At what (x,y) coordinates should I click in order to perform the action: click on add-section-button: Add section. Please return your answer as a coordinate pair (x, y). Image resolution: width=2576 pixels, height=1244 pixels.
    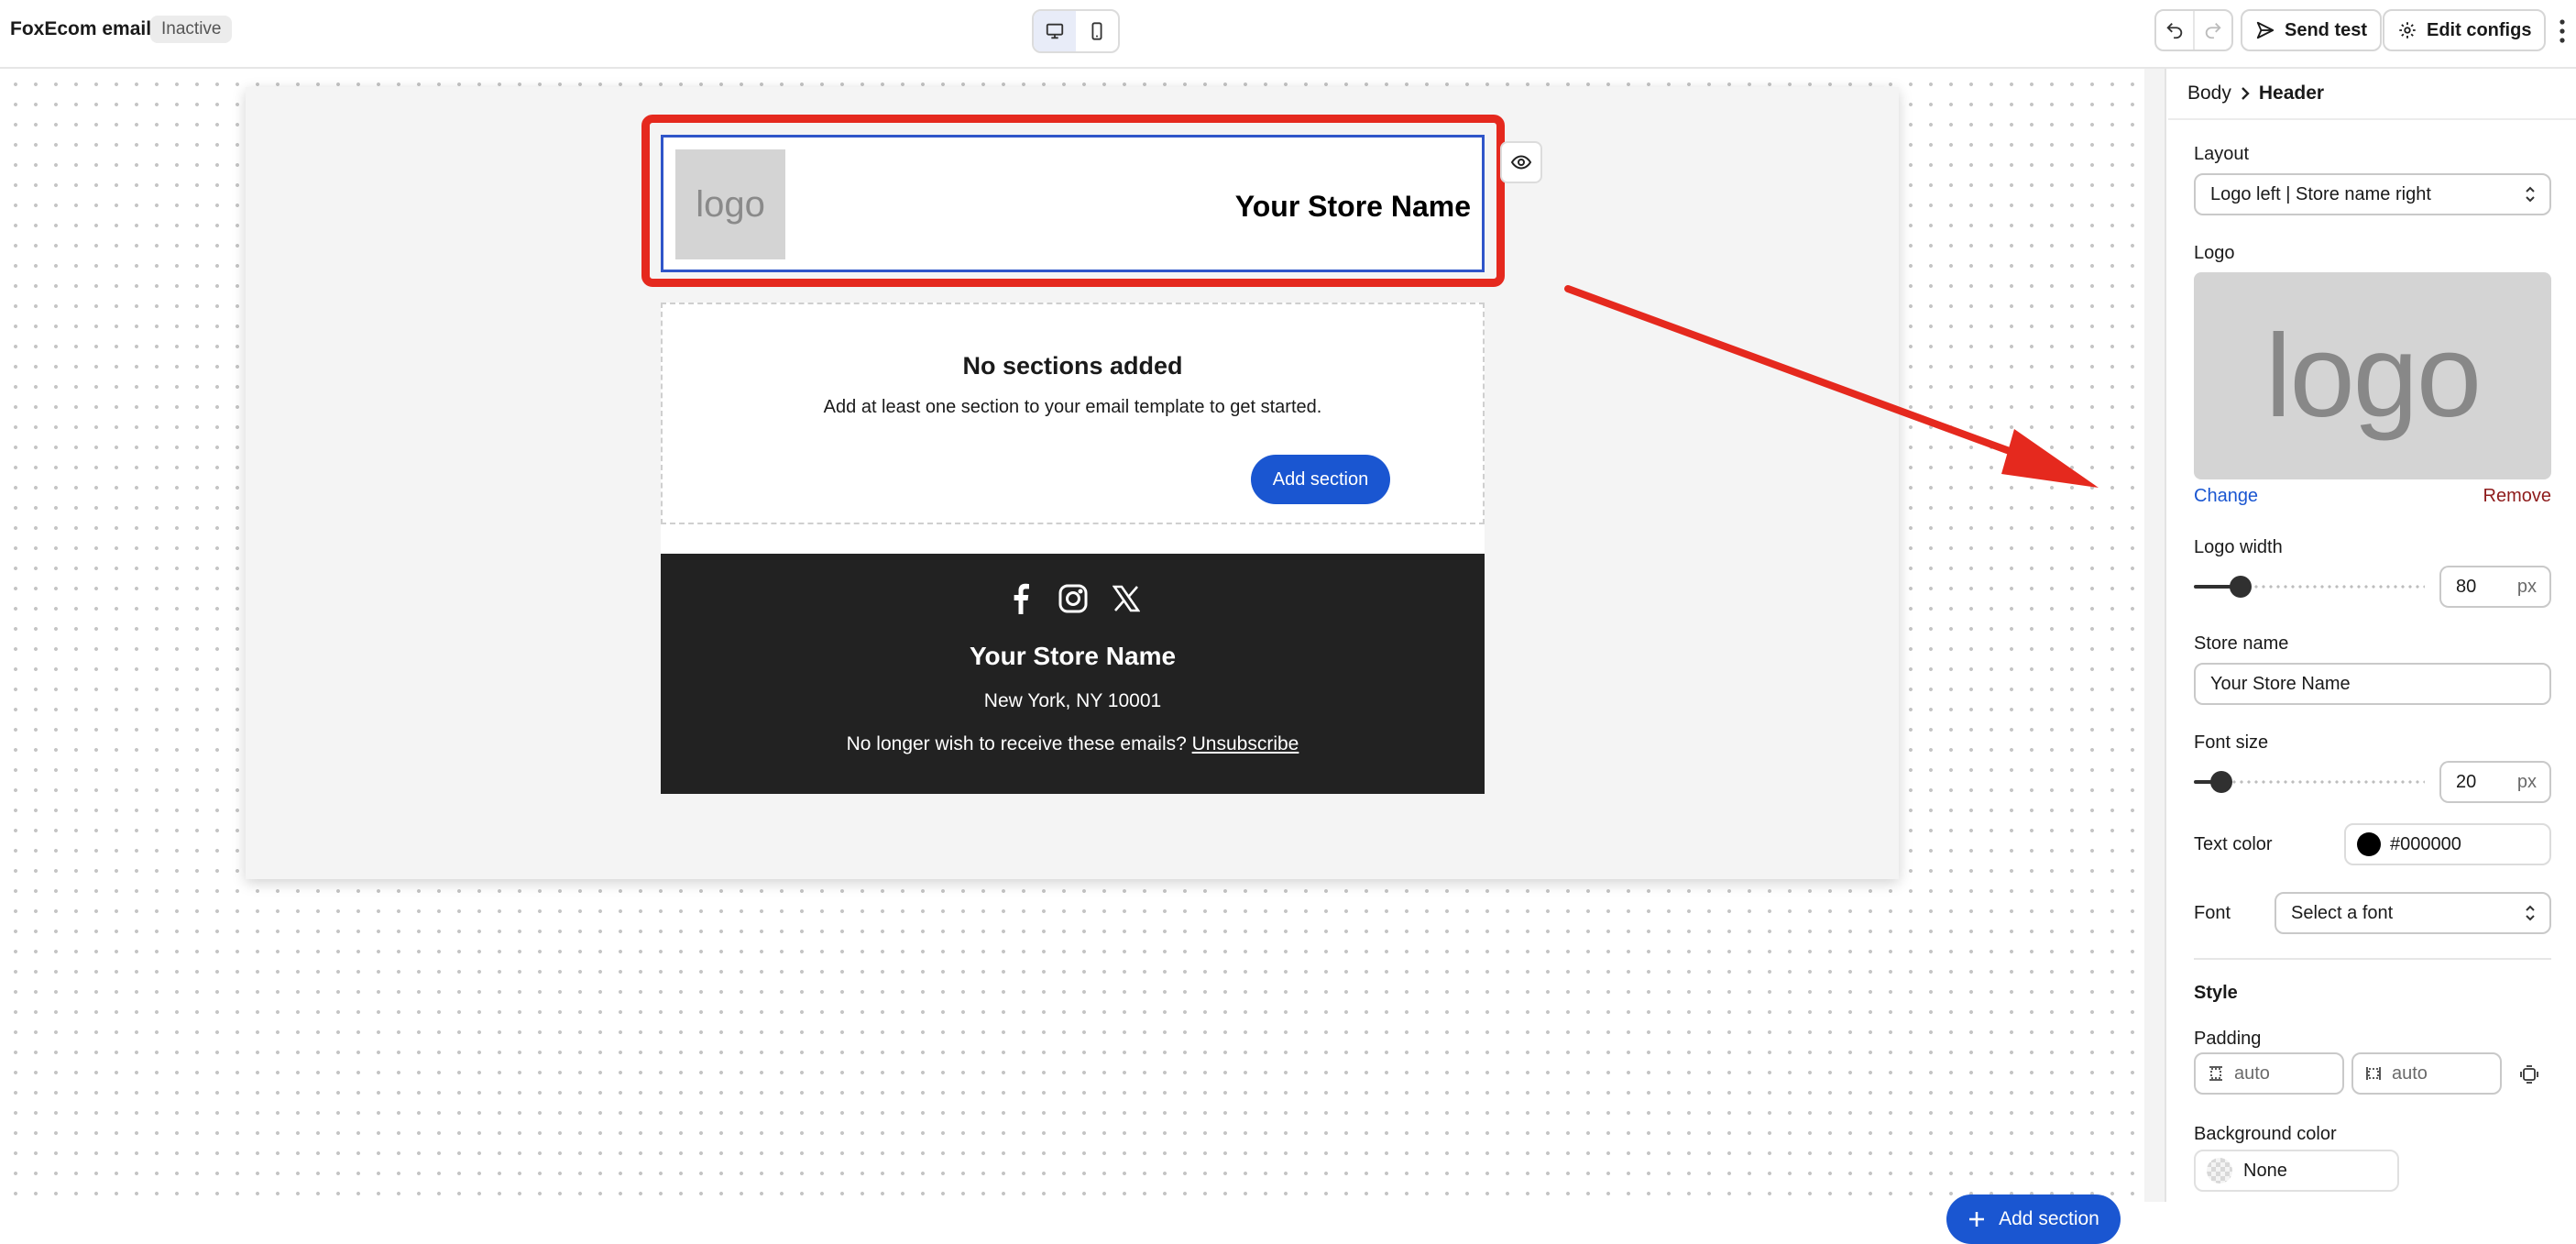
    Looking at the image, I should click on (1320, 479).